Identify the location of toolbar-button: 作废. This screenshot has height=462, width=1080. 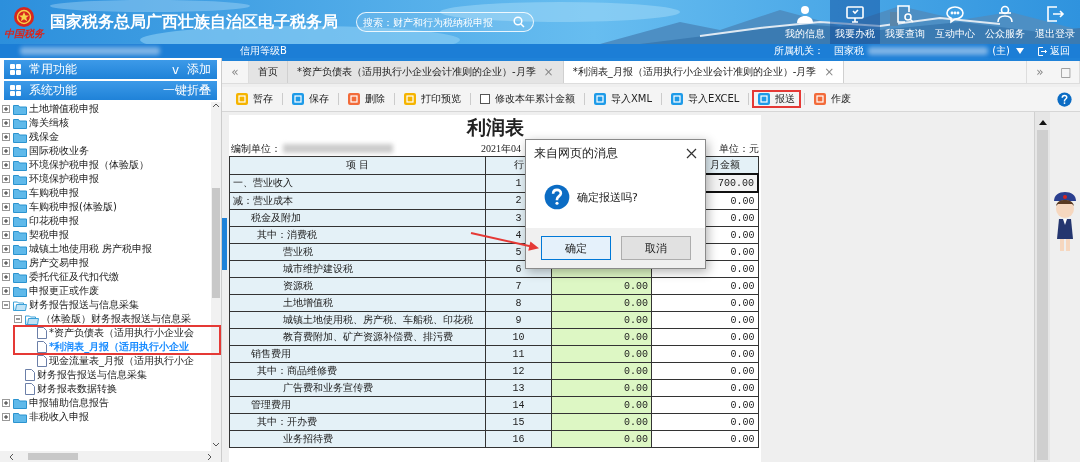
(833, 99).